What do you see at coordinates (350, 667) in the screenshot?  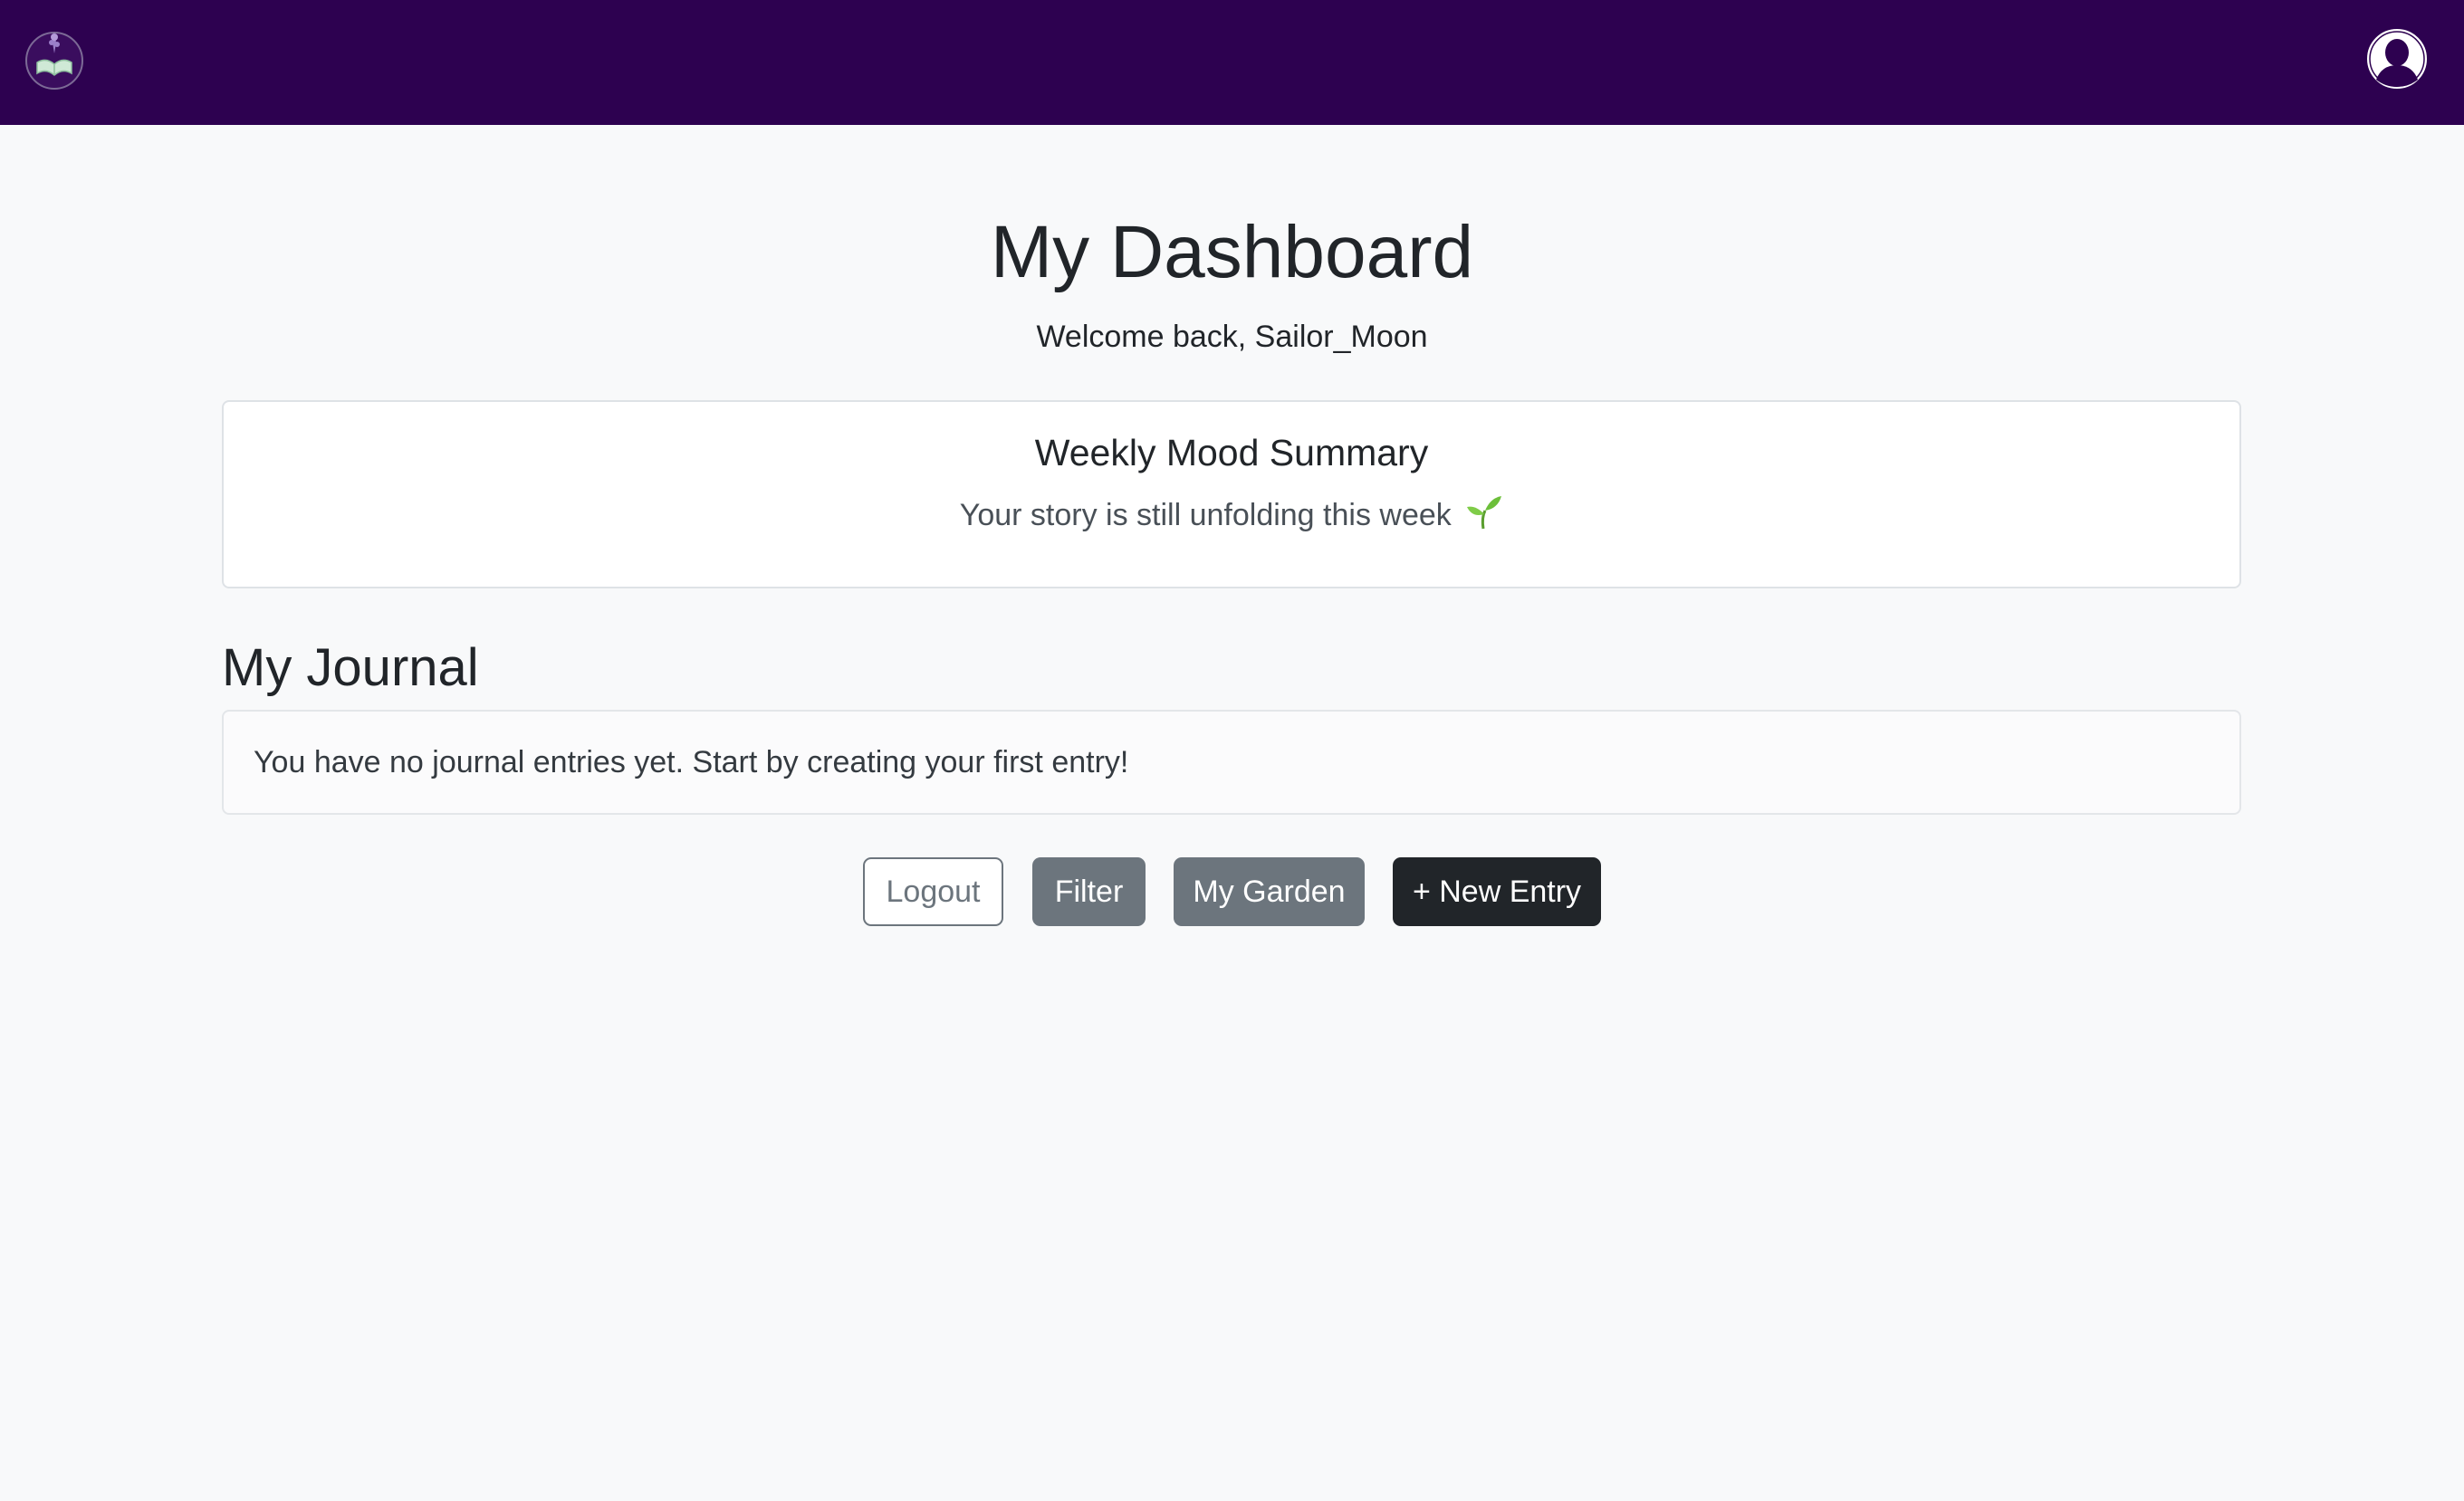 I see `journal-section-title: My Journal` at bounding box center [350, 667].